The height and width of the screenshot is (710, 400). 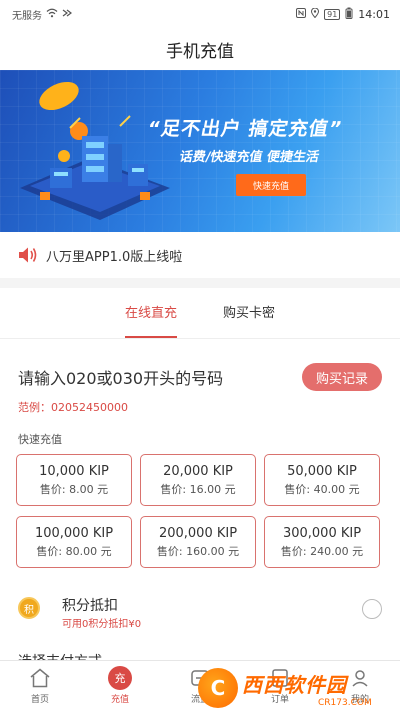 What do you see at coordinates (301, 14) in the screenshot?
I see `nfc-icon` at bounding box center [301, 14].